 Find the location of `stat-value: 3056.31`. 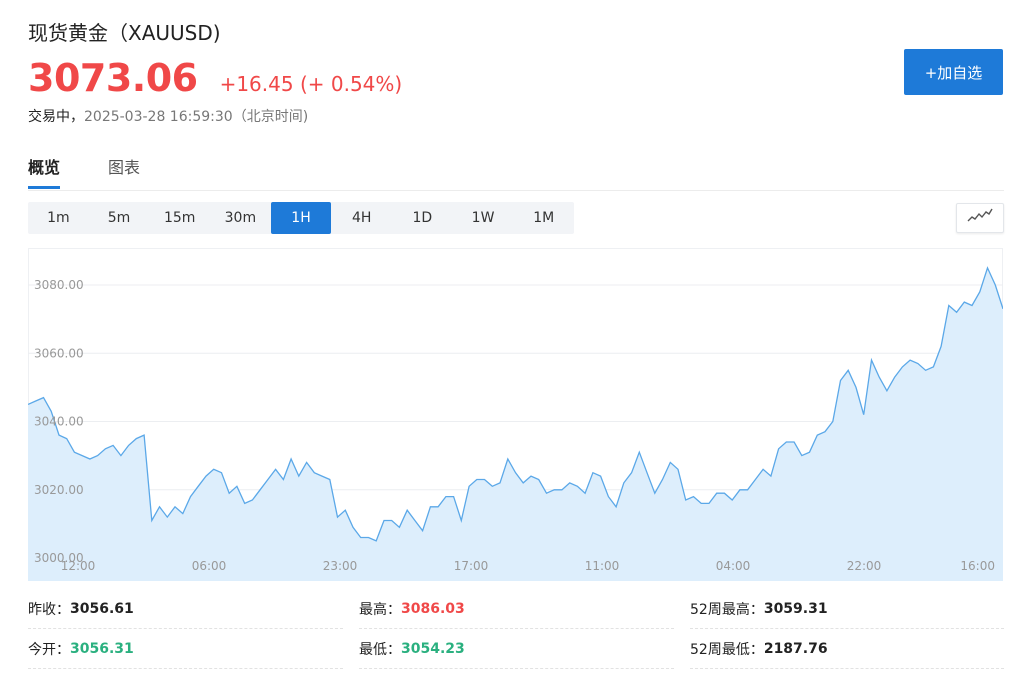

stat-value: 3056.31 is located at coordinates (102, 649).